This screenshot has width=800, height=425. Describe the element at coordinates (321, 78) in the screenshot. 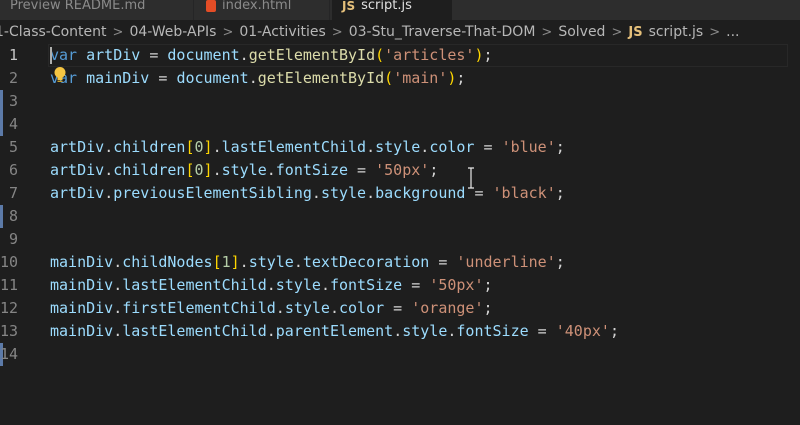

I see `code-token: getElementById` at that location.